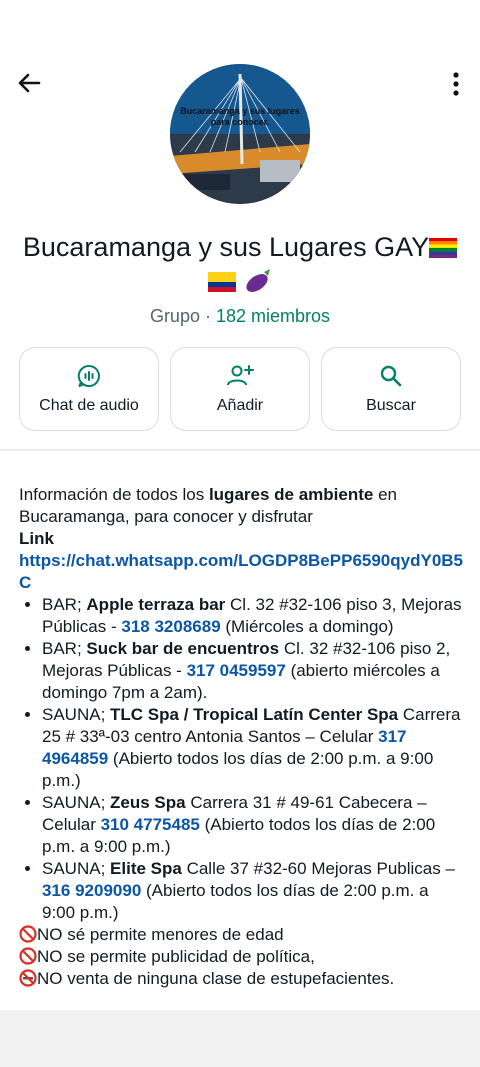  Describe the element at coordinates (391, 389) in the screenshot. I see `search-button: Buscar` at that location.